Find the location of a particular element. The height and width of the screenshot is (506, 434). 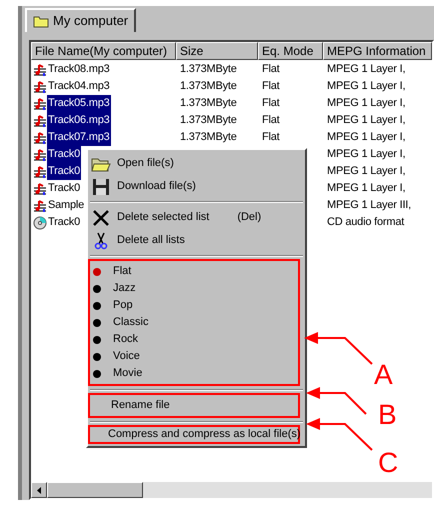

eq-mode-option: Movie is located at coordinates (194, 373).